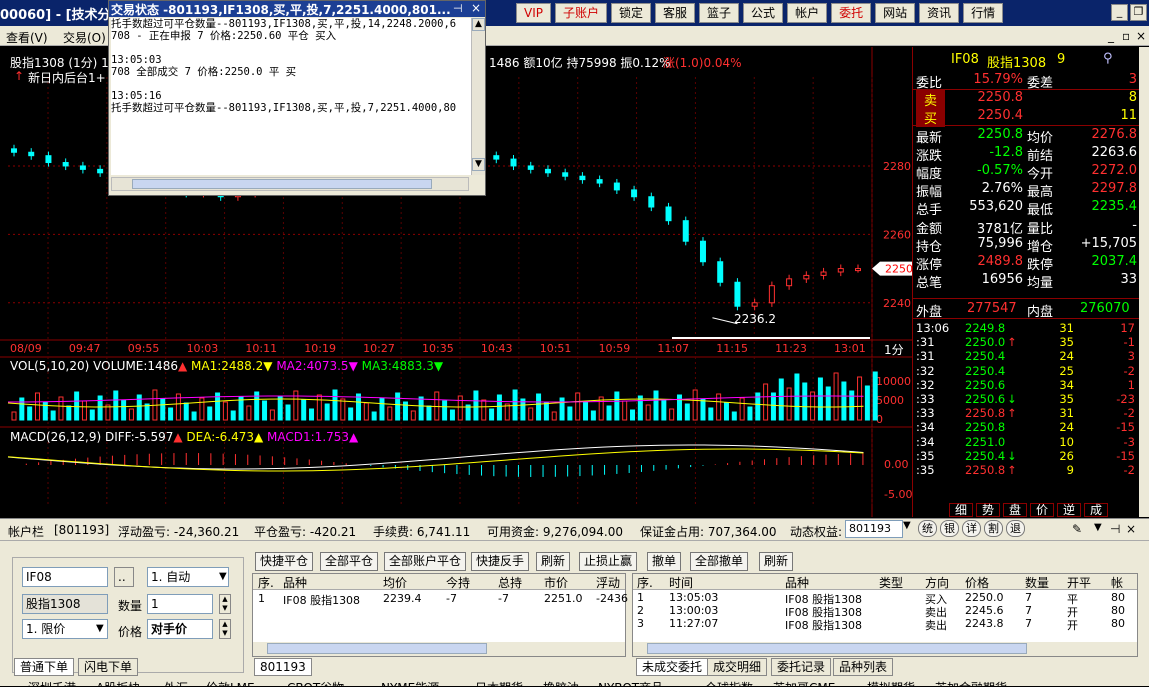 This screenshot has height=687, width=1149. I want to click on toolbar-button-7: 委托, so click(851, 13).